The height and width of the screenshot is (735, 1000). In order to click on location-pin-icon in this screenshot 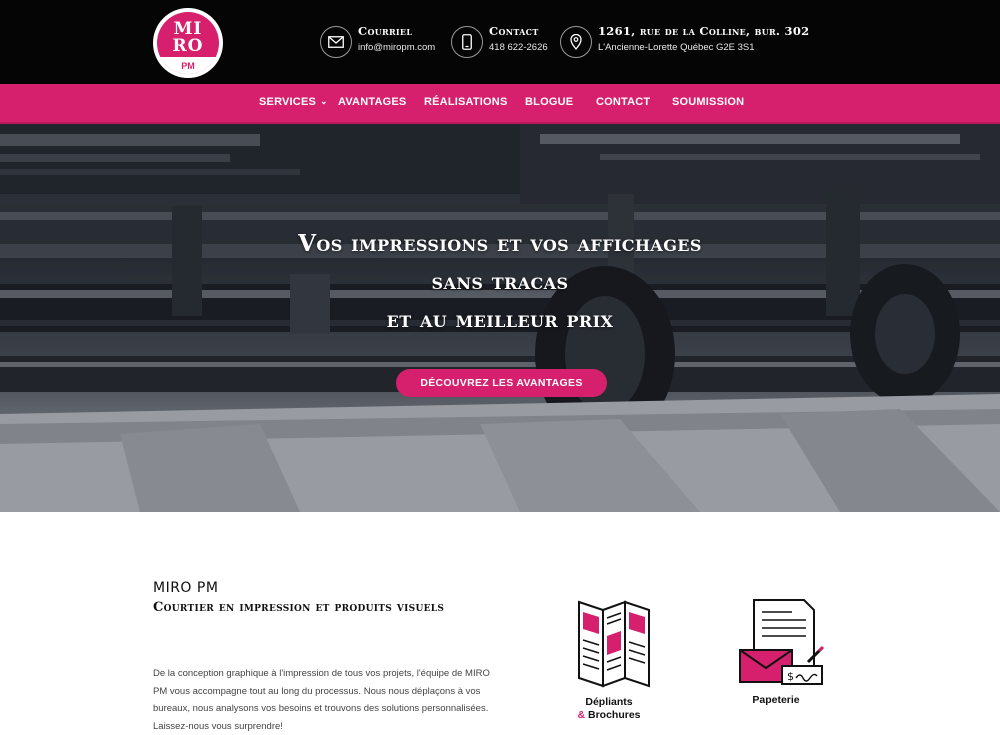, I will do `click(576, 42)`.